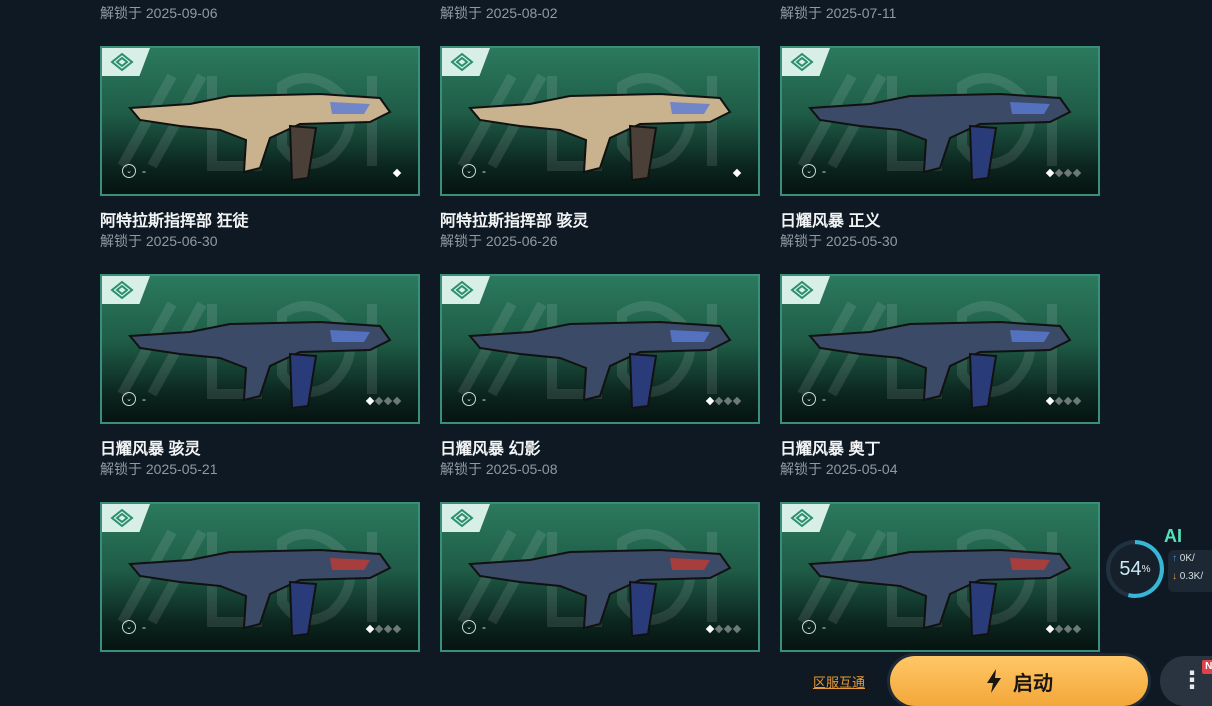 Image resolution: width=1212 pixels, height=706 pixels. Describe the element at coordinates (150, 449) in the screenshot. I see `skin-name: 日耀风暴 骇灵` at that location.